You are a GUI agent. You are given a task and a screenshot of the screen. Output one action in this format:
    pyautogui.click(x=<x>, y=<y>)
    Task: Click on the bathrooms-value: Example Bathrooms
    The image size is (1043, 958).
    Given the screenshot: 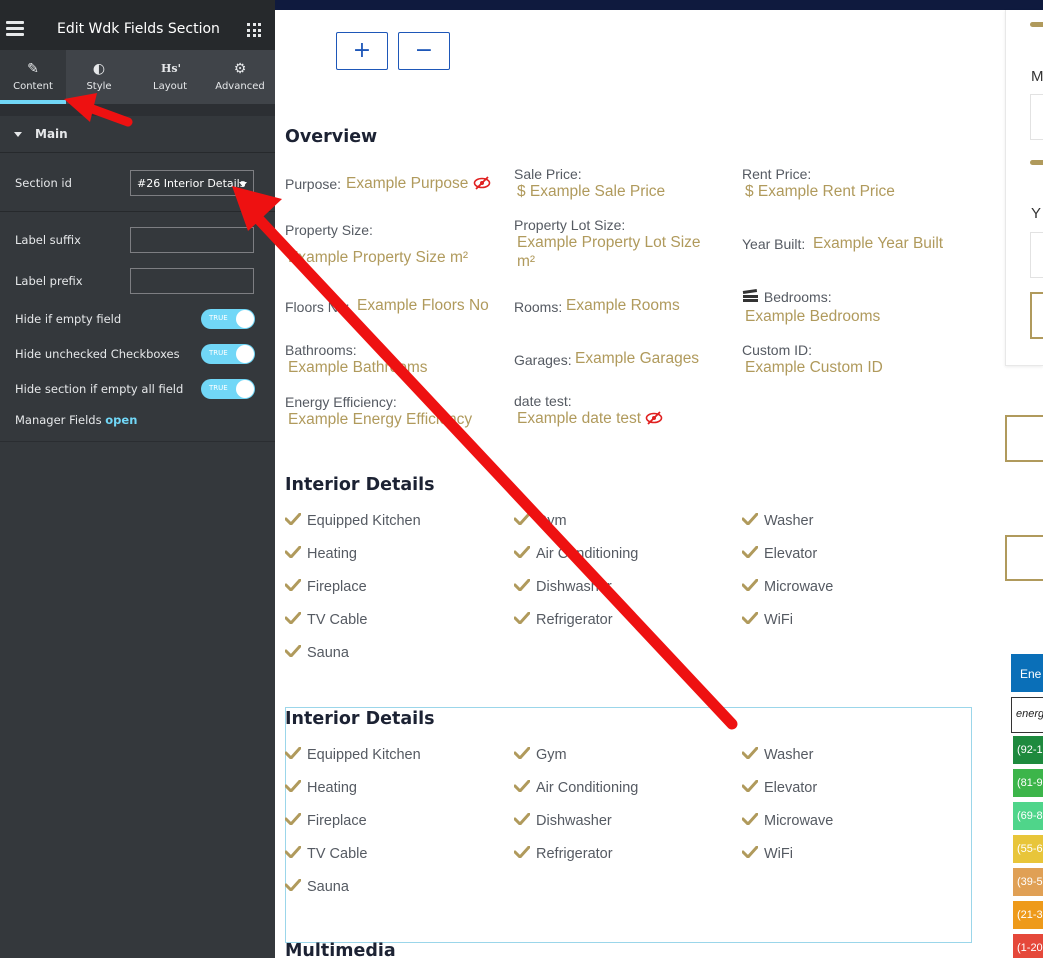 What is the action you would take?
    pyautogui.click(x=358, y=367)
    